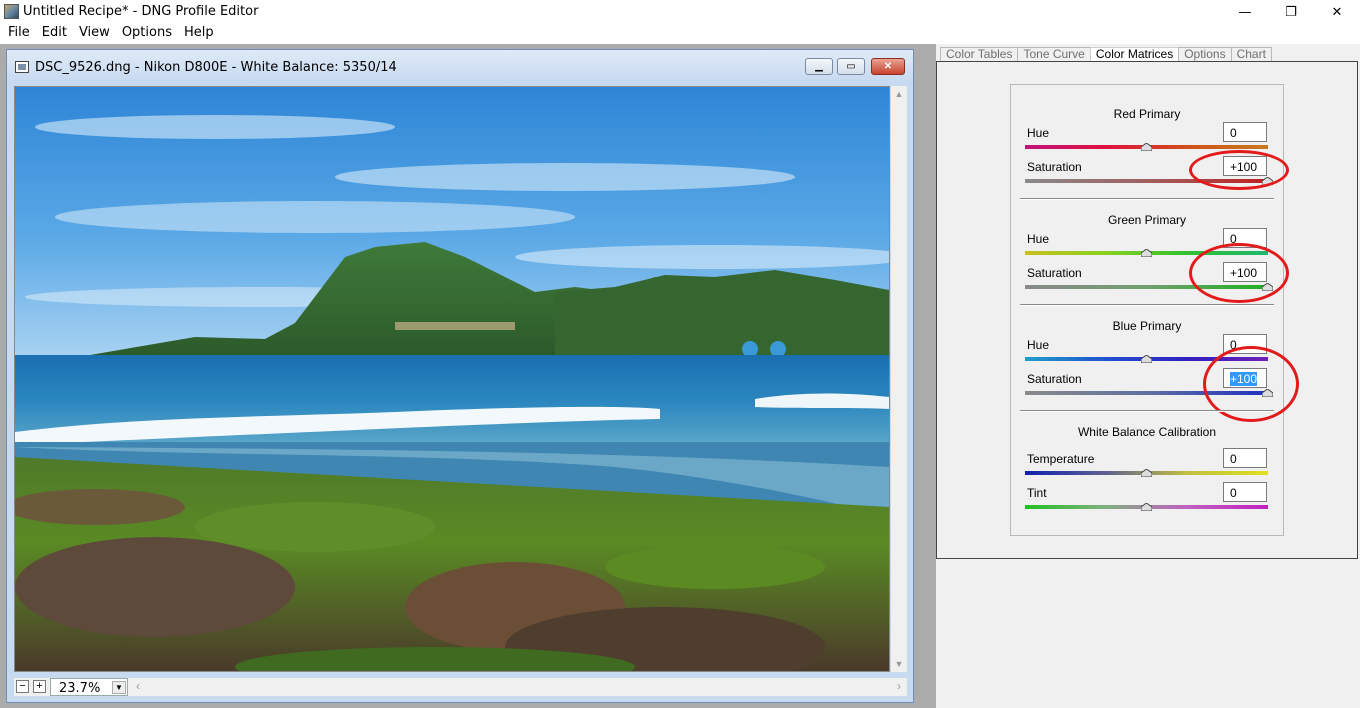  I want to click on tint-field: 0, so click(1245, 492).